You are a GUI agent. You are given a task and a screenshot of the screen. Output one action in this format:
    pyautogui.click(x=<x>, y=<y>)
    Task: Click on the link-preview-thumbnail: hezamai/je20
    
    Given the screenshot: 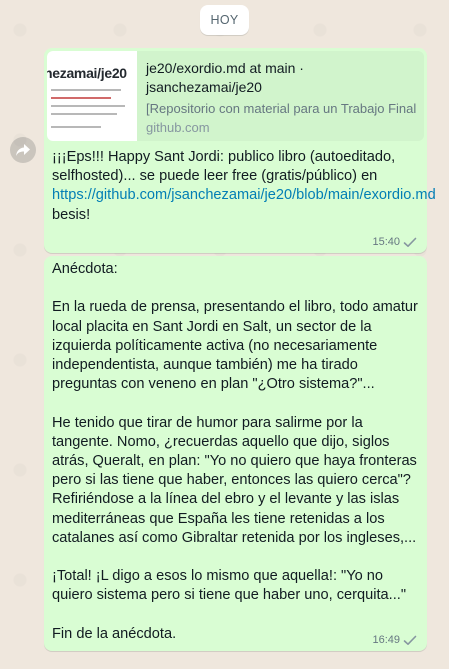 What is the action you would take?
    pyautogui.click(x=92, y=96)
    